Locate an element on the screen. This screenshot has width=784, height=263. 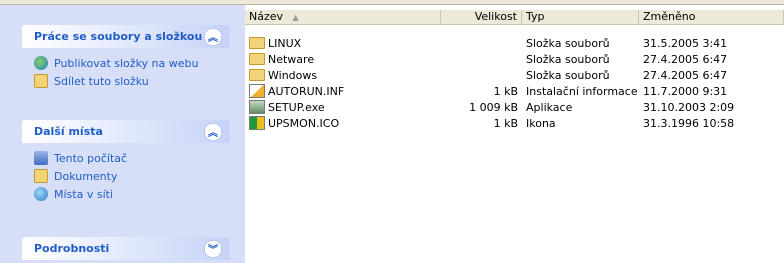
expand-icon: ︾ is located at coordinates (213, 248).